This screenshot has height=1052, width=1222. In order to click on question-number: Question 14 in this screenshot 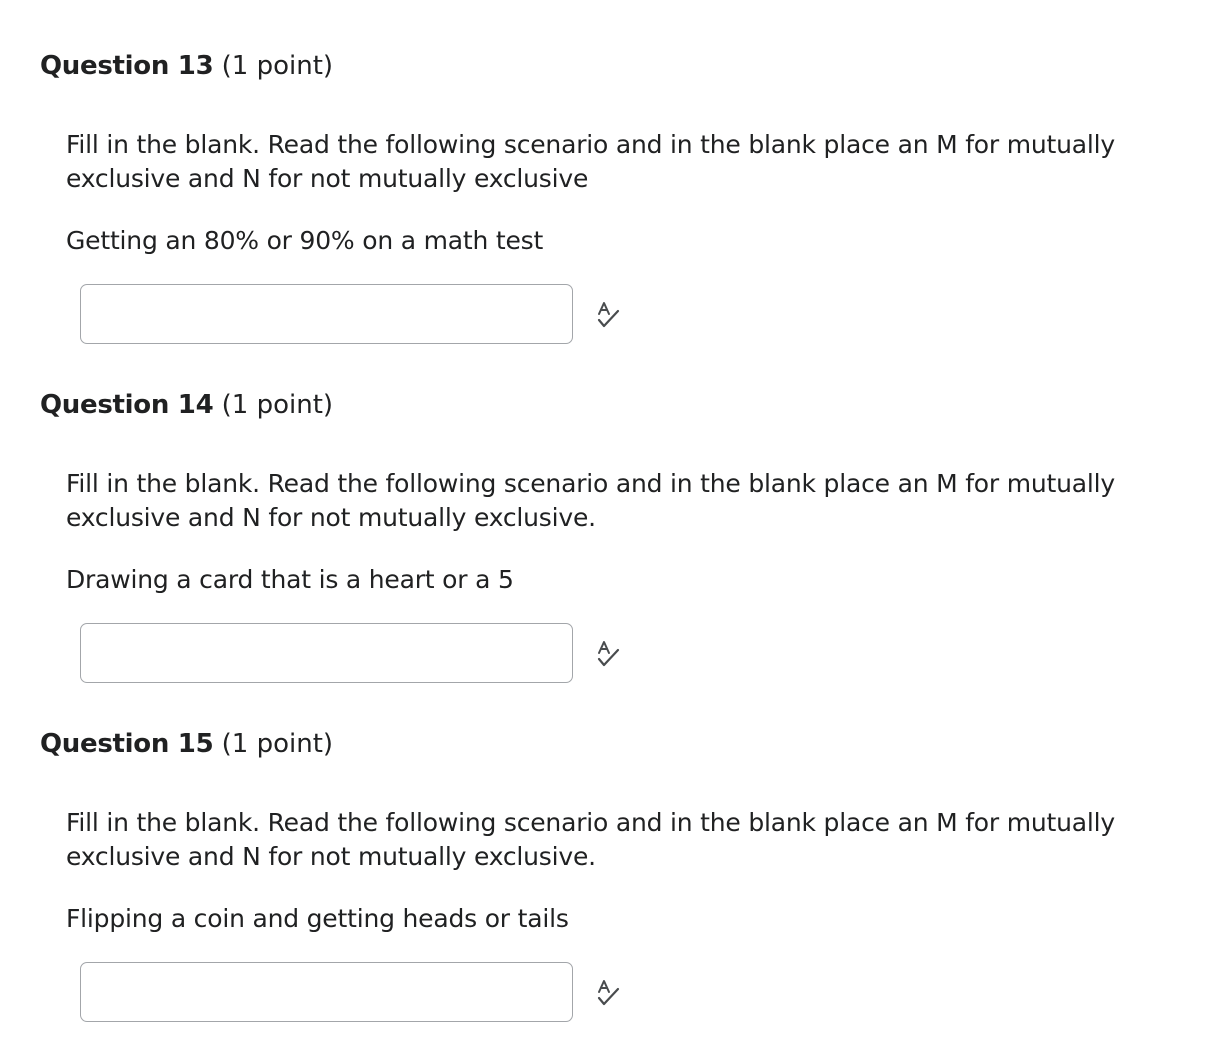, I will do `click(127, 405)`.